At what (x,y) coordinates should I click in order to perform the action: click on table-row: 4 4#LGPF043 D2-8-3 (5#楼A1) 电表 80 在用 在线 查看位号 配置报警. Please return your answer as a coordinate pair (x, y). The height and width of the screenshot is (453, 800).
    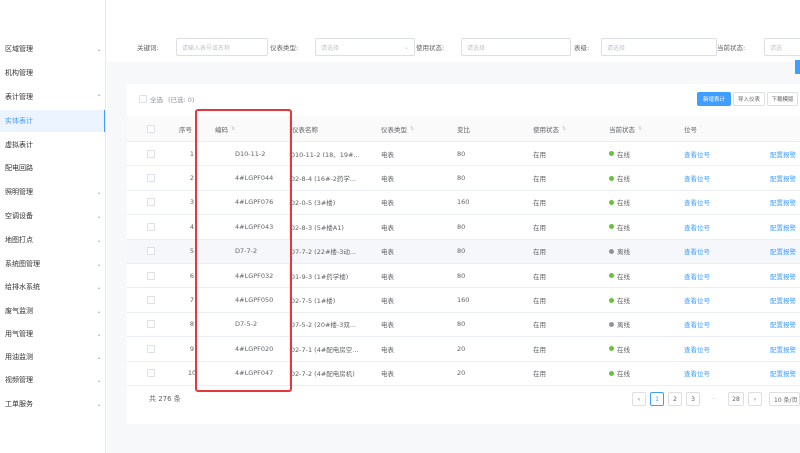
    Looking at the image, I should click on (463, 227).